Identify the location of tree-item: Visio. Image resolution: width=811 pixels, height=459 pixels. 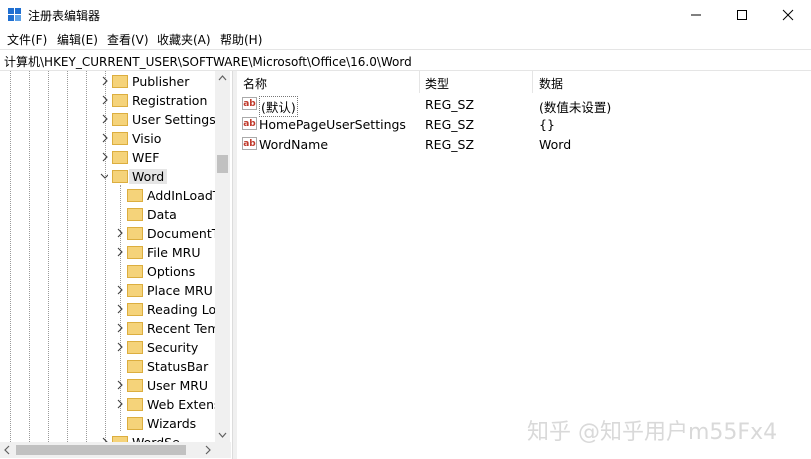
(107, 138).